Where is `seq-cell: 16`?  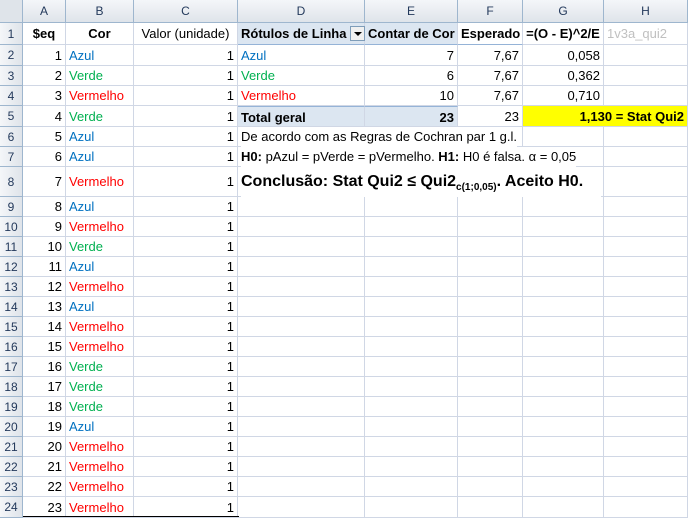
seq-cell: 16 is located at coordinates (44, 367).